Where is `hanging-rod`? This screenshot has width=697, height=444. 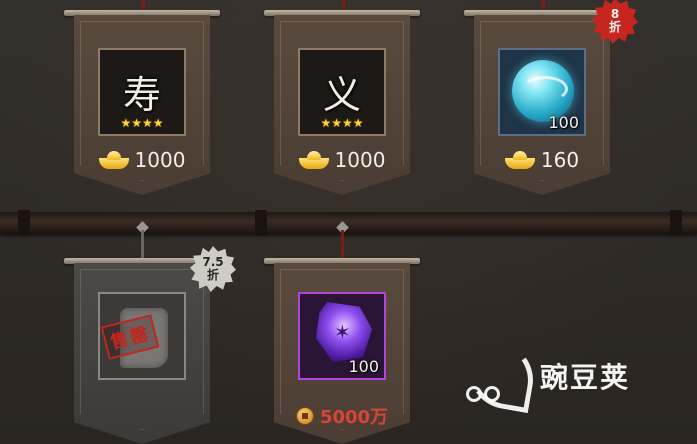 hanging-rod is located at coordinates (348, 223).